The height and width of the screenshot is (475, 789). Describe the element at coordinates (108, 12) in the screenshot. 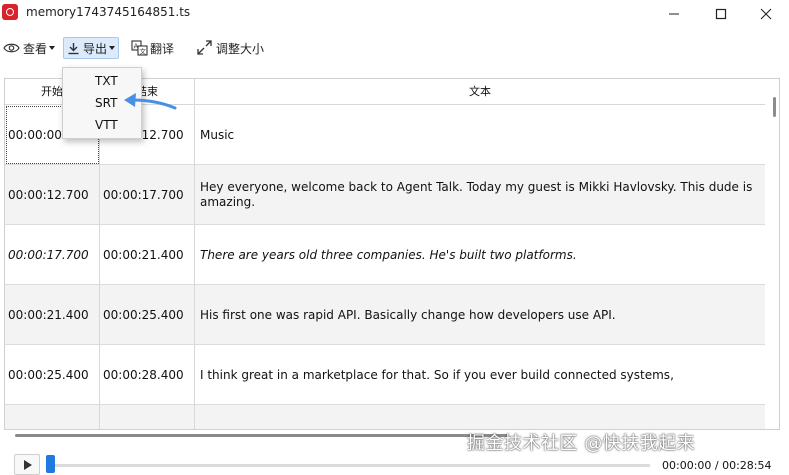

I see `window-title: memory1743745164851.ts` at that location.